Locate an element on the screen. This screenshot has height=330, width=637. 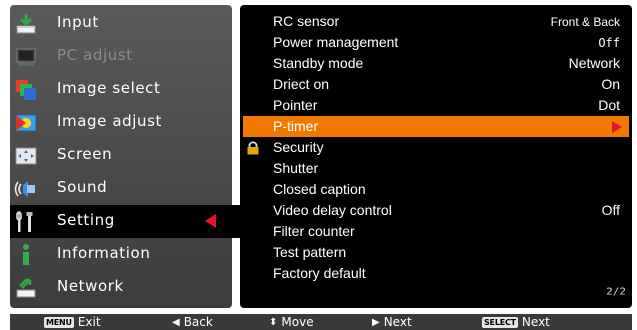
list-item-filter-counter: Filter counter is located at coordinates (436, 231).